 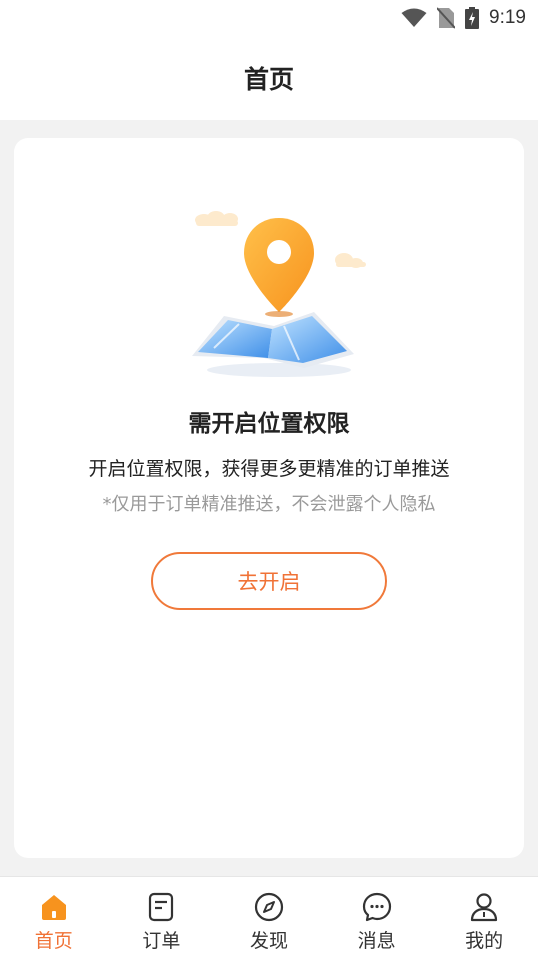 What do you see at coordinates (269, 18) in the screenshot?
I see `status-bar: 9:19` at bounding box center [269, 18].